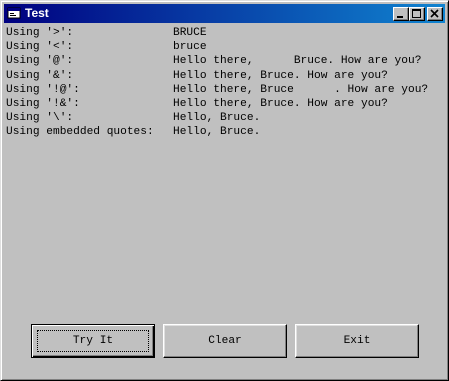 The image size is (449, 381). What do you see at coordinates (40, 75) in the screenshot?
I see `output-label: Using '&':` at bounding box center [40, 75].